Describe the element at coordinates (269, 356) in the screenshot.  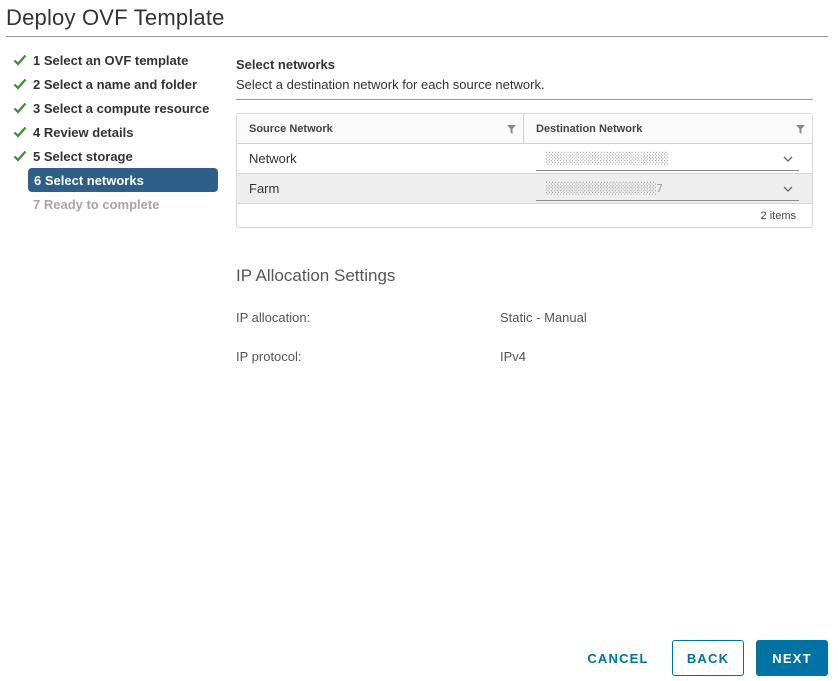
I see `ip-protocol-label: IP protocol:` at that location.